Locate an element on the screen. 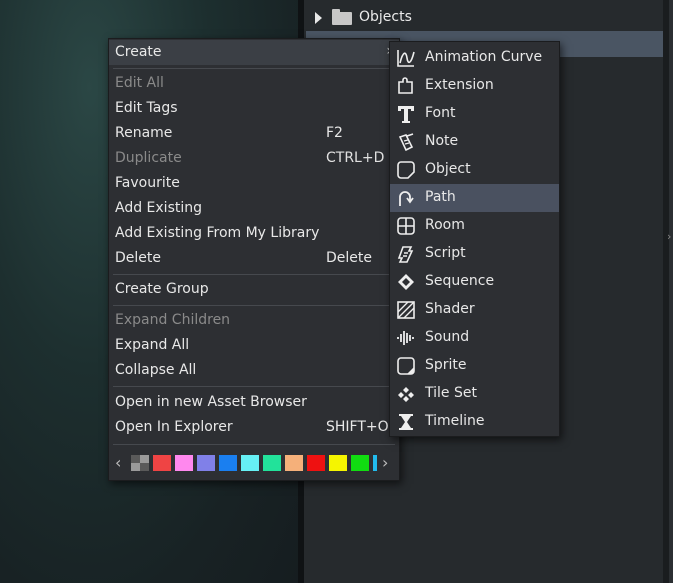 This screenshot has width=673, height=583. menu-item-add-existing-from-library: Add Existing From My Library is located at coordinates (254, 233).